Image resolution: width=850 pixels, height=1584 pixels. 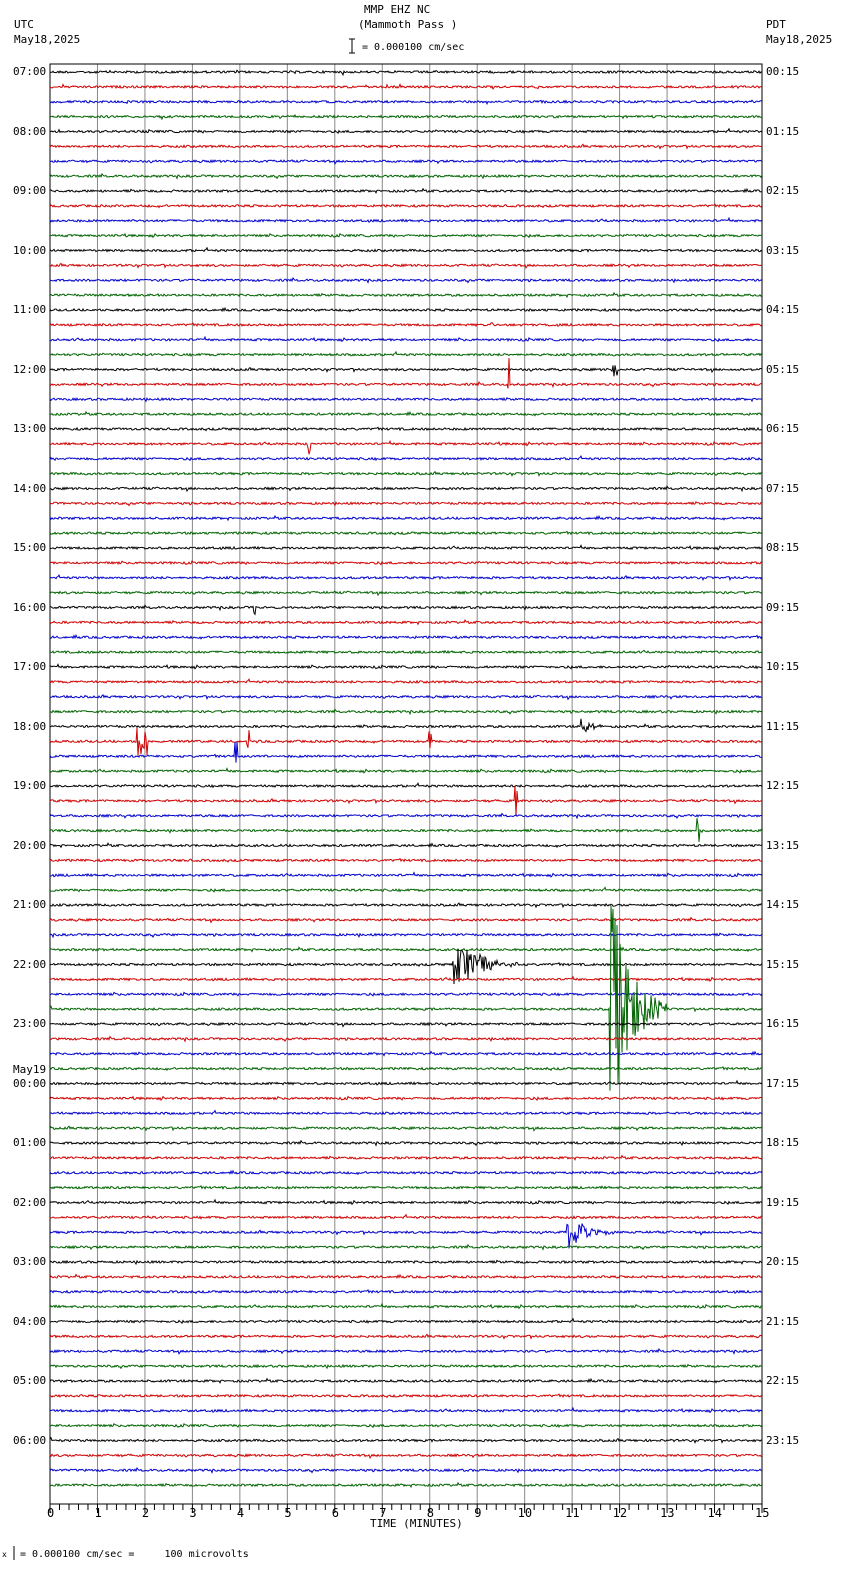 I want to click on pdt-hour-label: 05:15, so click(x=783, y=369).